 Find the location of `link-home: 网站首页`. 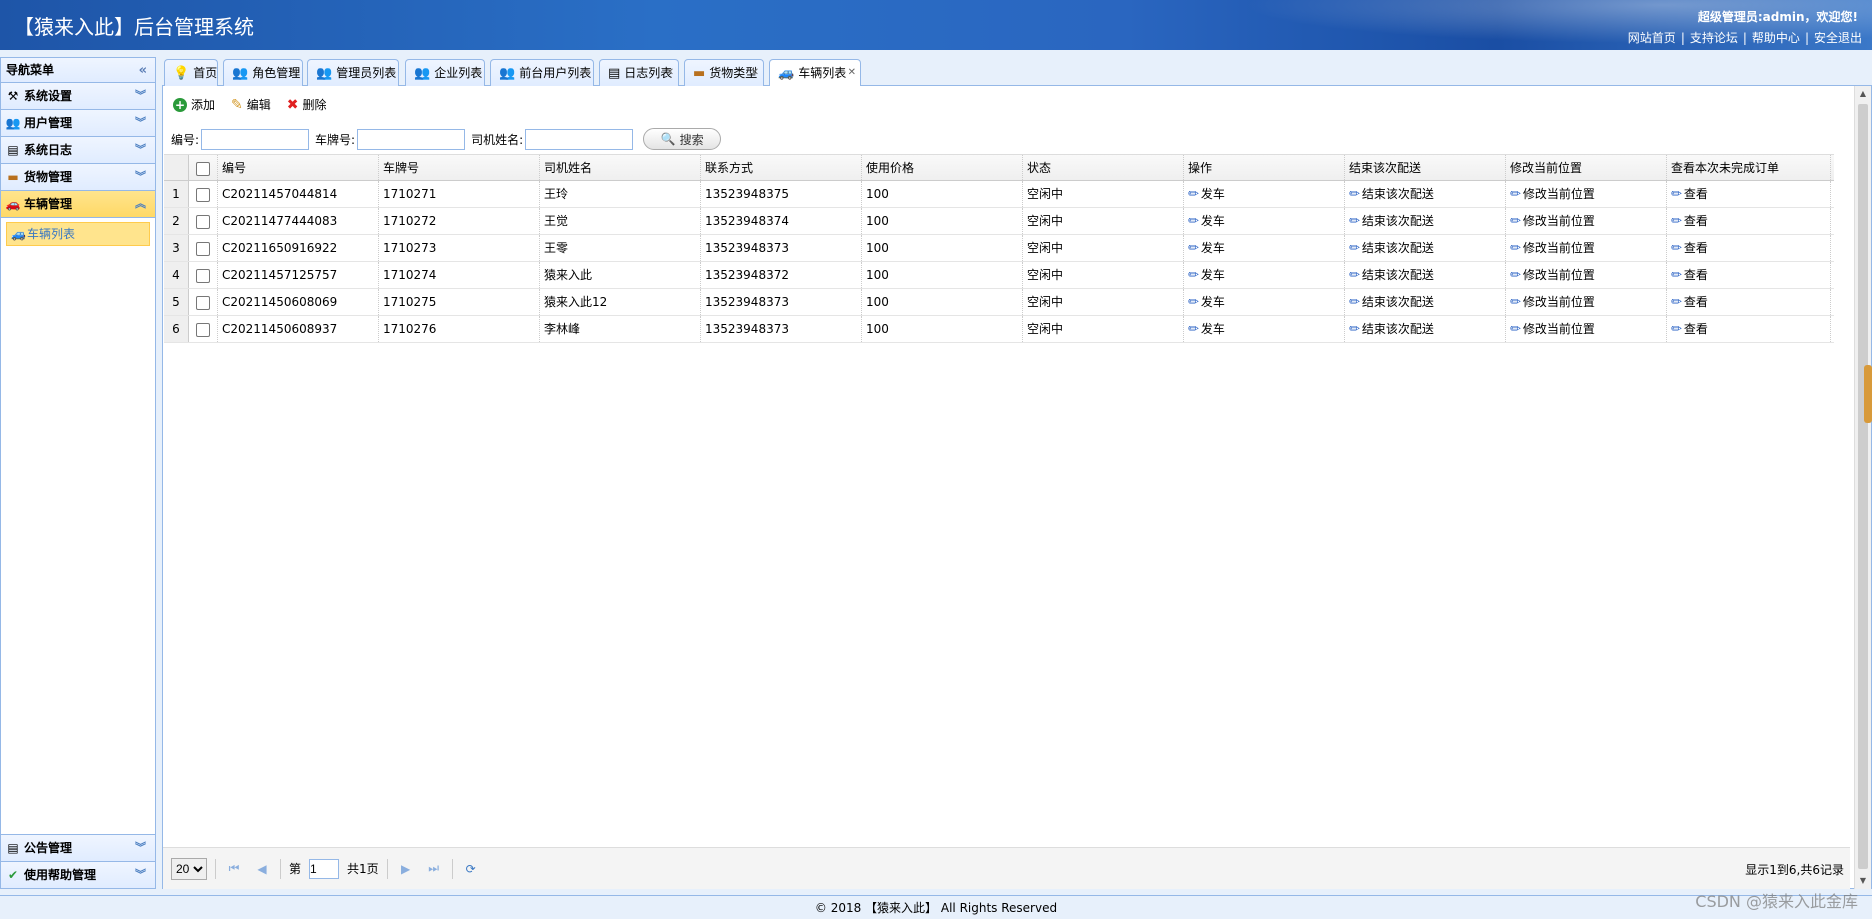

link-home: 网站首页 is located at coordinates (1652, 38).